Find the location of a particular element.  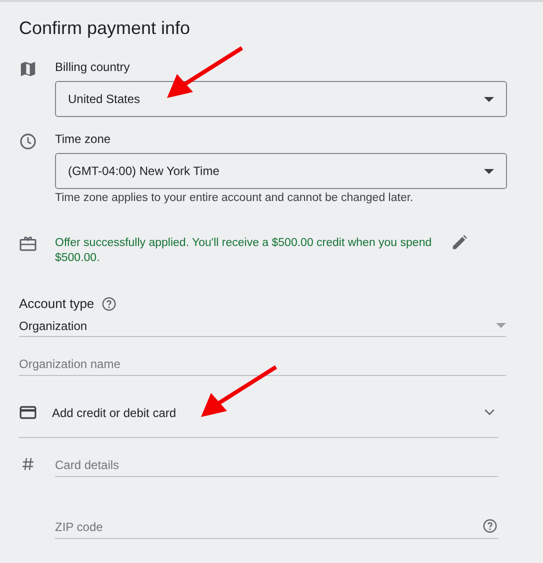

credit-card-icon is located at coordinates (28, 412).